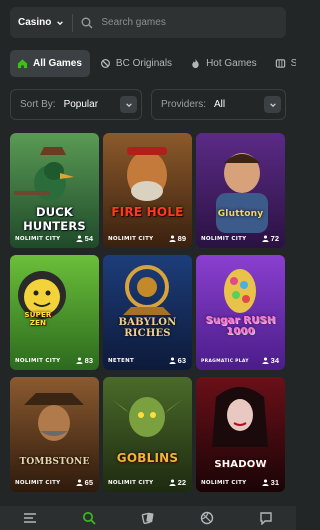 The height and width of the screenshot is (530, 320). What do you see at coordinates (181, 360) in the screenshot?
I see `player-count-value: 63` at bounding box center [181, 360].